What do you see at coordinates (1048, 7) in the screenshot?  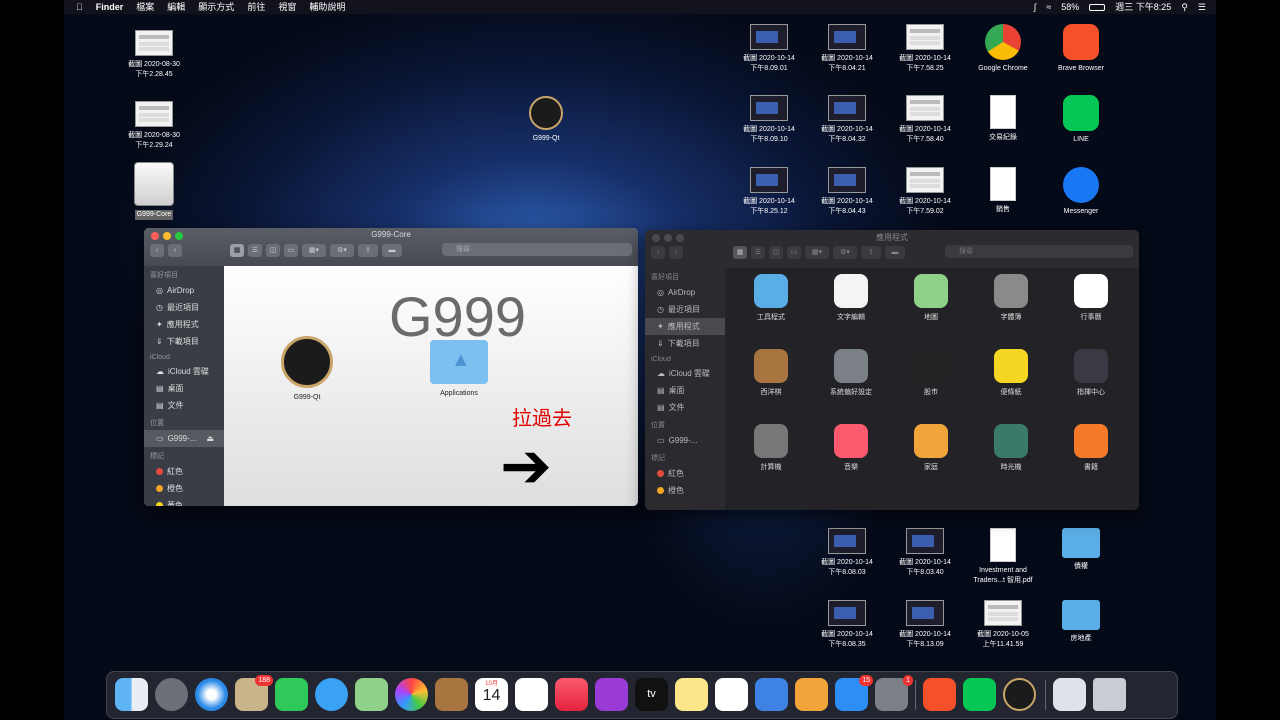 I see `wifi-icon: ≈` at bounding box center [1048, 7].